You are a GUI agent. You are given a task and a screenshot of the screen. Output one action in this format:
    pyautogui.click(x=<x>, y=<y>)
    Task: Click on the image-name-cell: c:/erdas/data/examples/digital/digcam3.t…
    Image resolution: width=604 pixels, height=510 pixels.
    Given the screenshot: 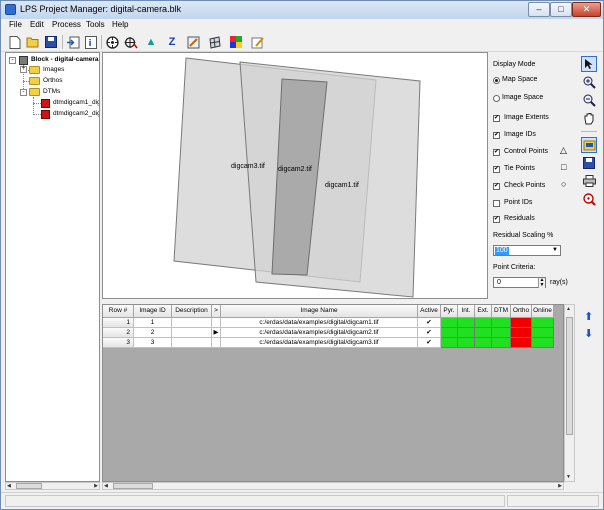 What is the action you would take?
    pyautogui.click(x=319, y=343)
    